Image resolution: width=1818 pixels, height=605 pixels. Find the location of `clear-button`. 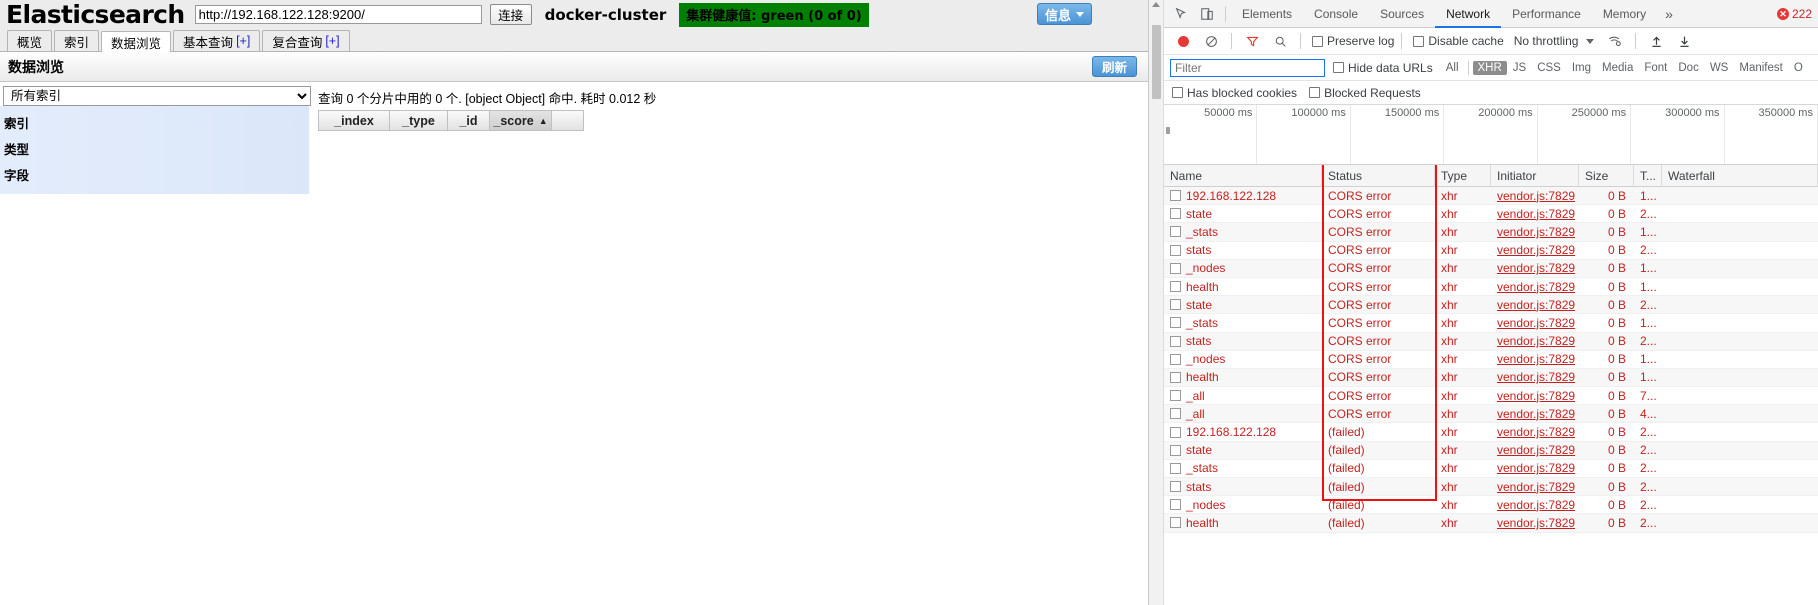

clear-button is located at coordinates (1211, 41).